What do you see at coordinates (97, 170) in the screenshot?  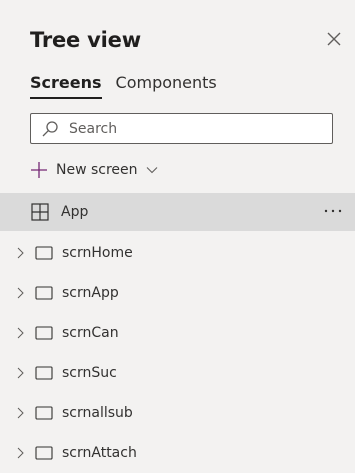 I see `new-screen-label: New screen` at bounding box center [97, 170].